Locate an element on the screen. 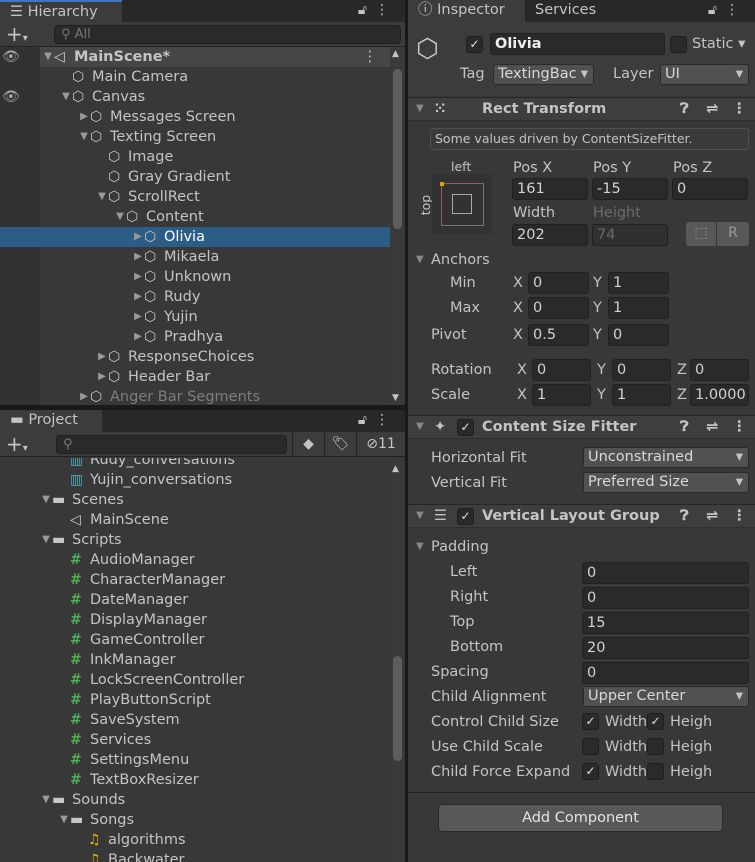 This screenshot has width=755, height=862. project-scrollbar: ▲ is located at coordinates (397, 660).